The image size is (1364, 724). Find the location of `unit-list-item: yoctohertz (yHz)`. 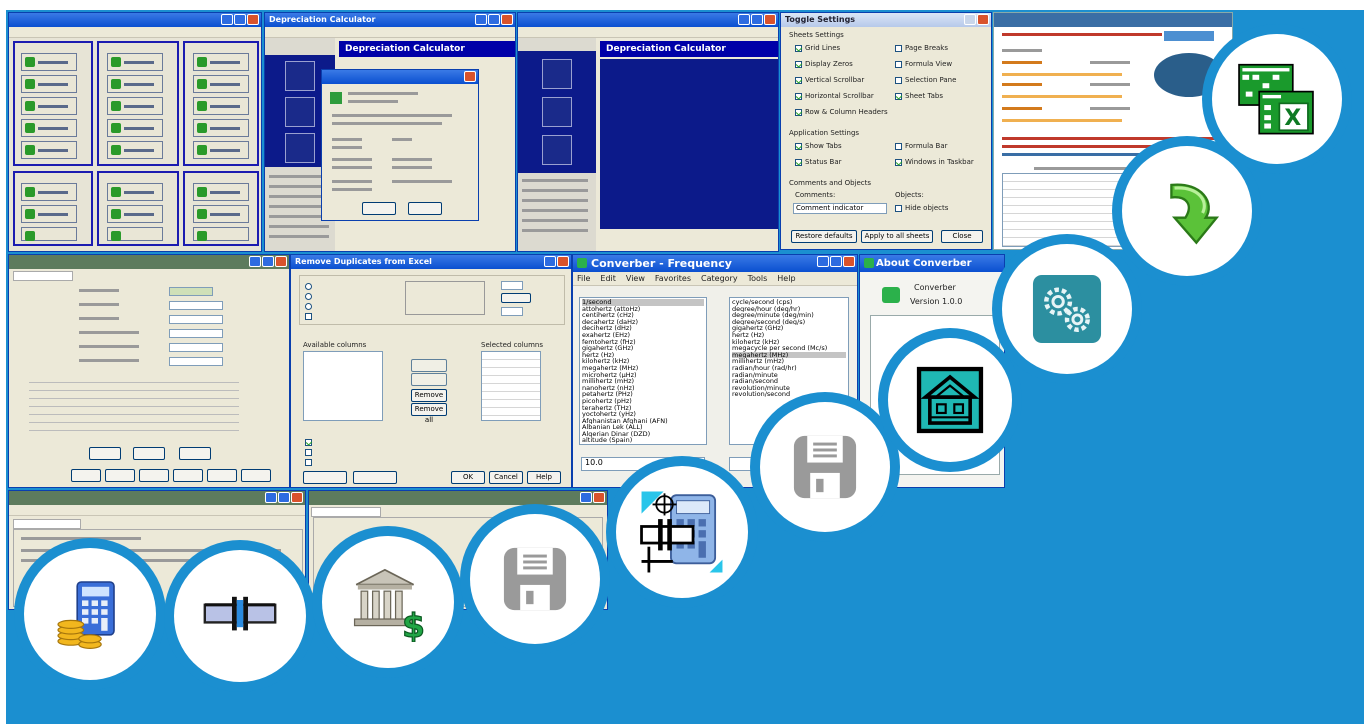

unit-list-item: yoctohertz (yHz) is located at coordinates (643, 414).